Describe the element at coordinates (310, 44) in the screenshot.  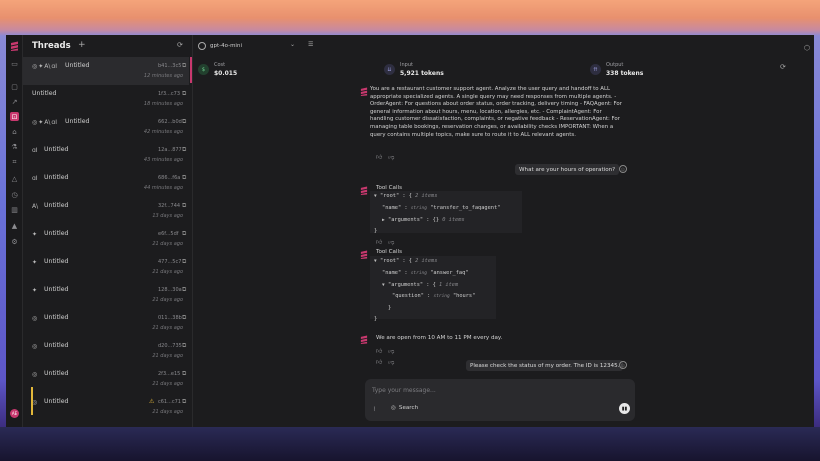
I see `sliders-icon: ☰` at that location.